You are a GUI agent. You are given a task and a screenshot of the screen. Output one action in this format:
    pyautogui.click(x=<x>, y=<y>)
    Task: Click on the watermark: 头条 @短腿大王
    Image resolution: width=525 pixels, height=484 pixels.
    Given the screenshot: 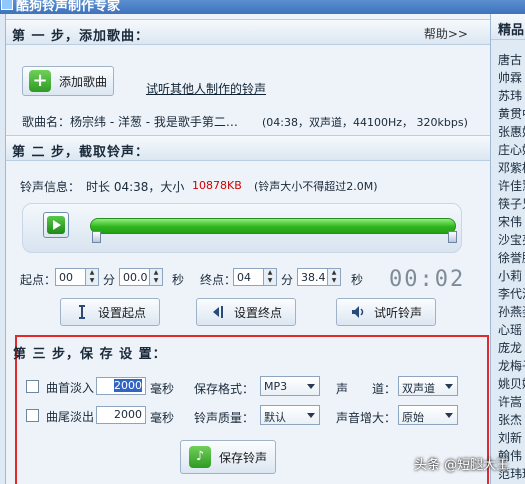 What is the action you would take?
    pyautogui.click(x=462, y=465)
    